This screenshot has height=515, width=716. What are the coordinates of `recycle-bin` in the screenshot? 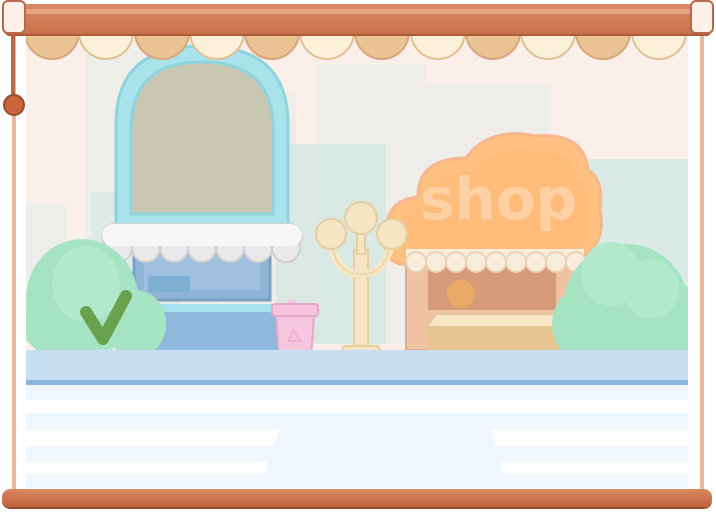 It's located at (295, 329).